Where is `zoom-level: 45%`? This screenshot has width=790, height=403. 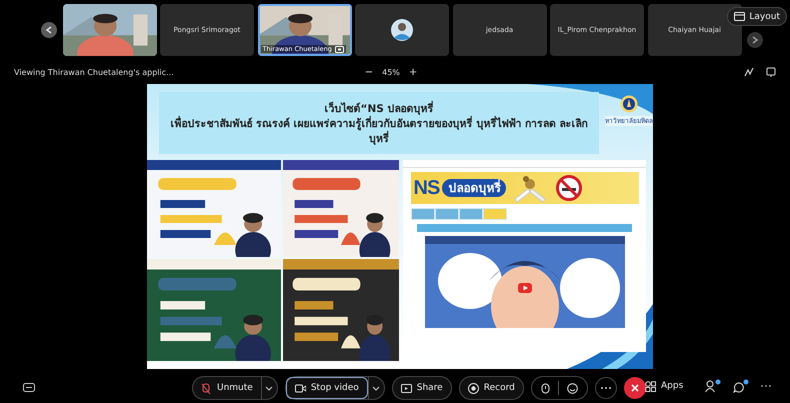
zoom-level: 45% is located at coordinates (391, 72).